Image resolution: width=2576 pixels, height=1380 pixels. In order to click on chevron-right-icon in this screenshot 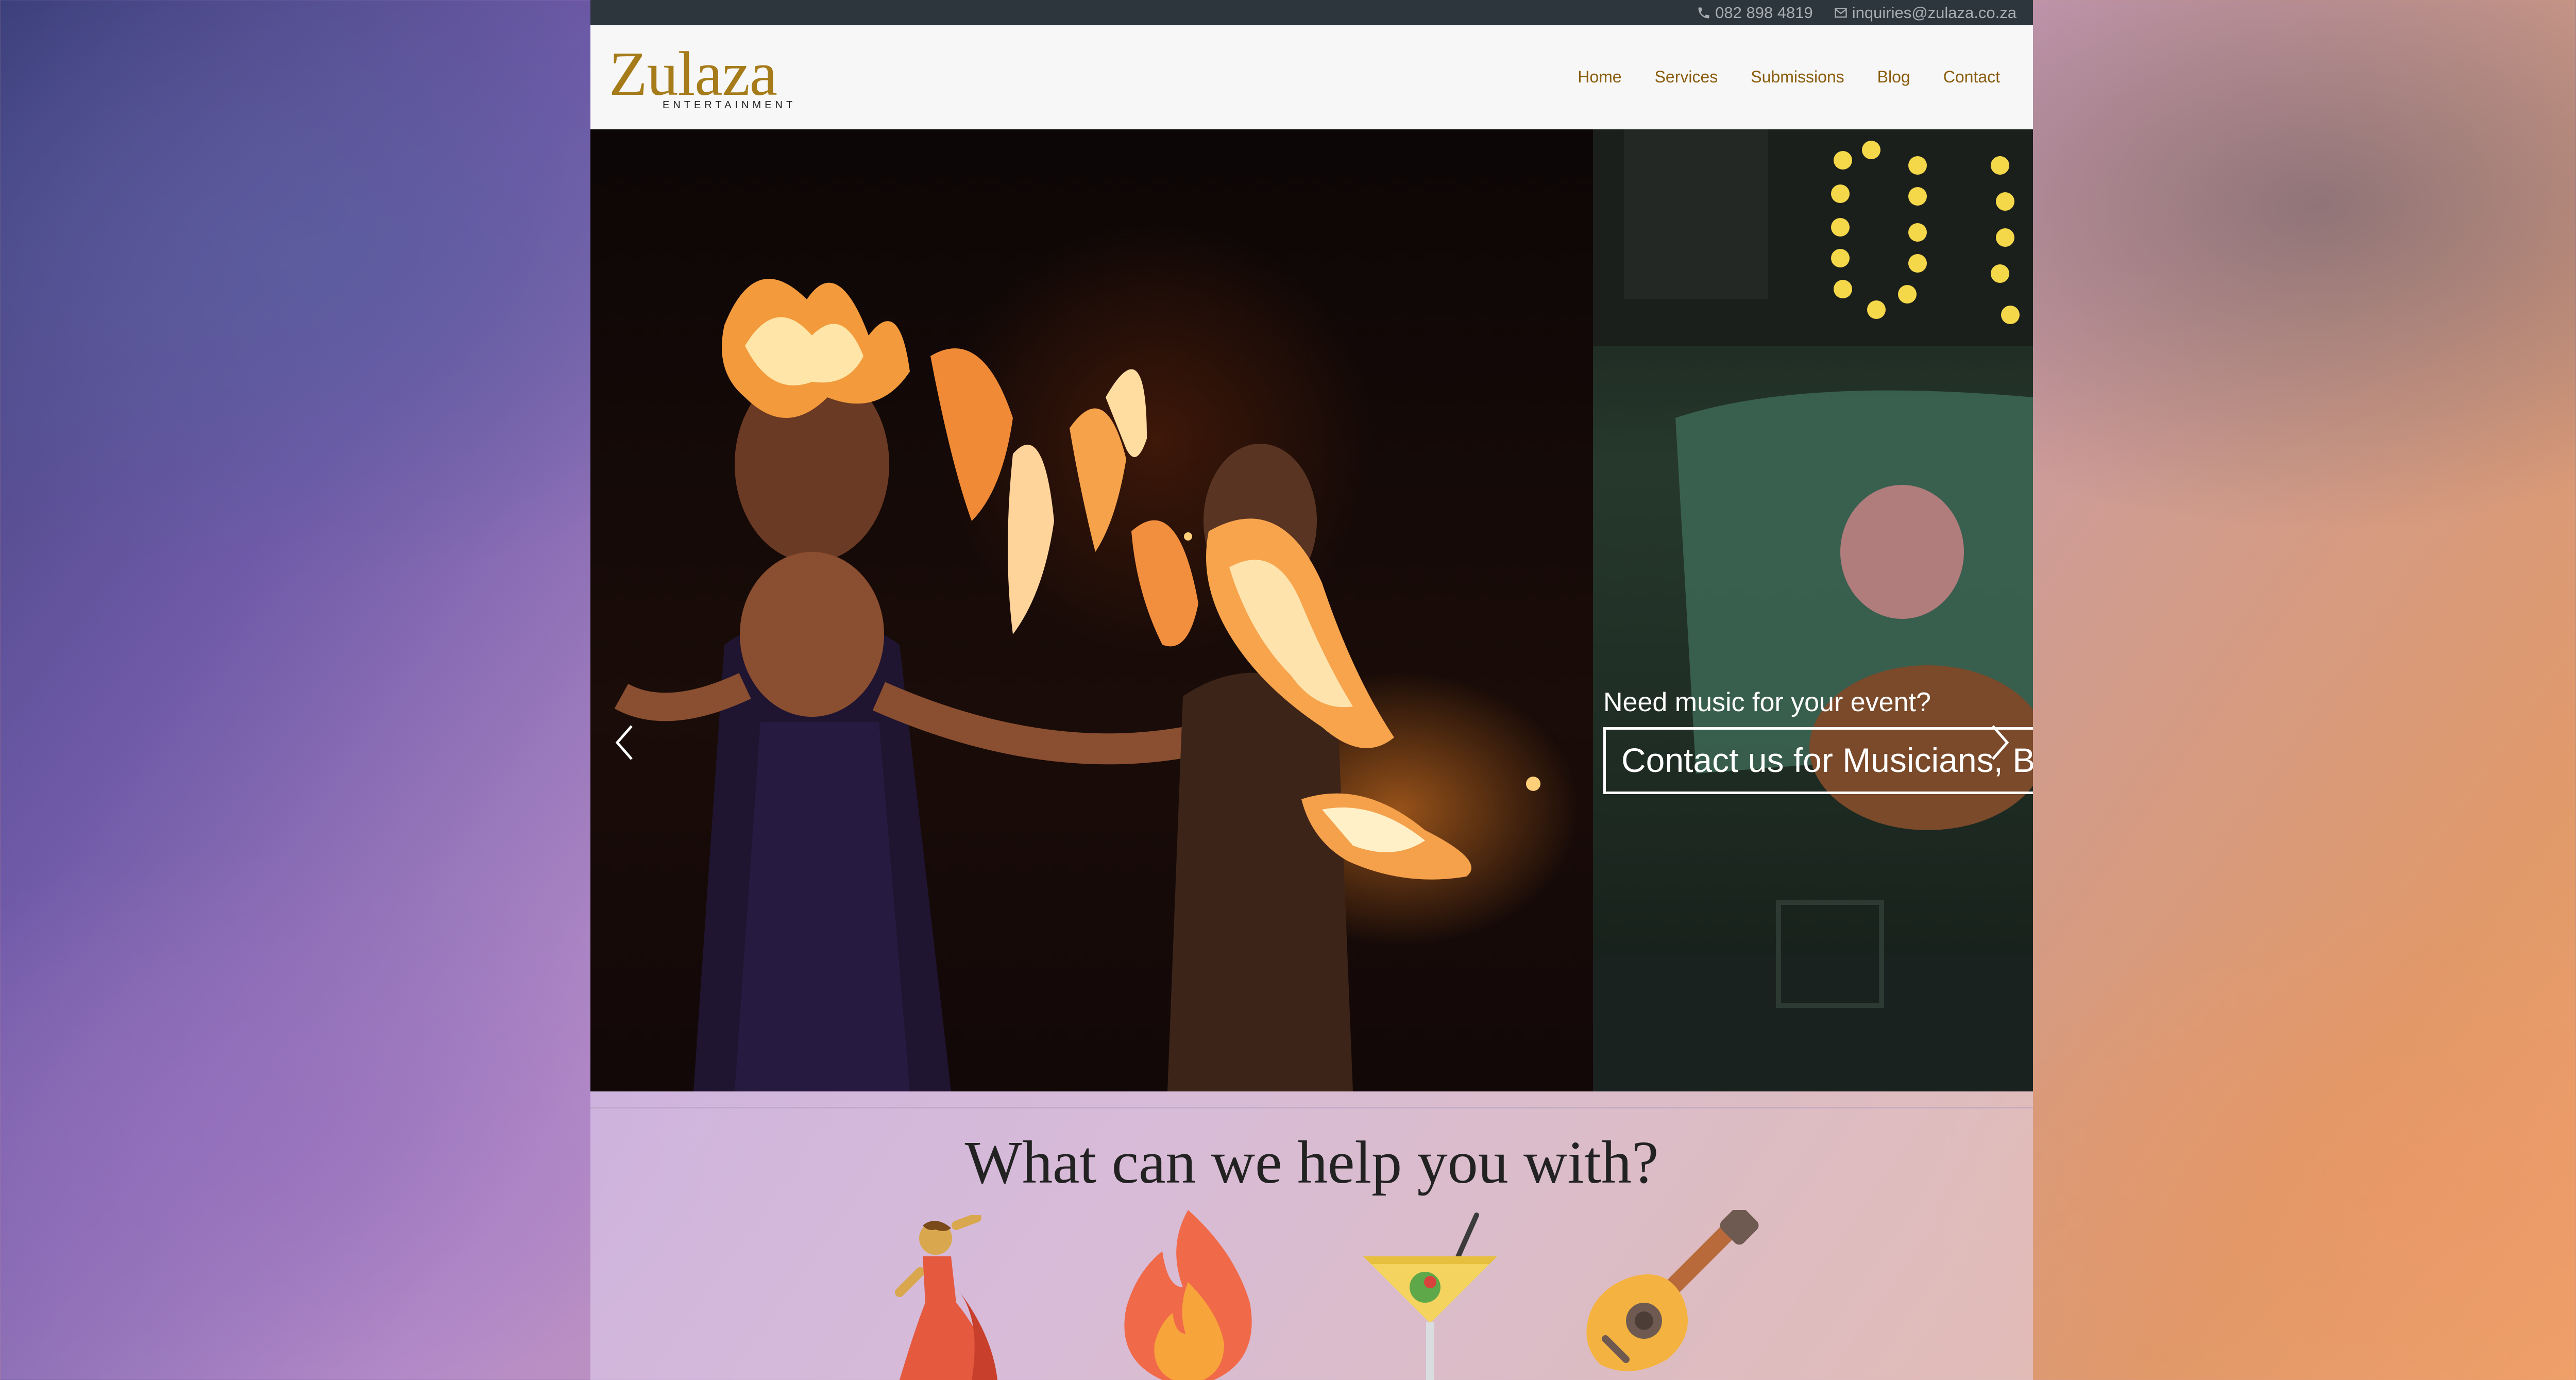, I will do `click(2001, 742)`.